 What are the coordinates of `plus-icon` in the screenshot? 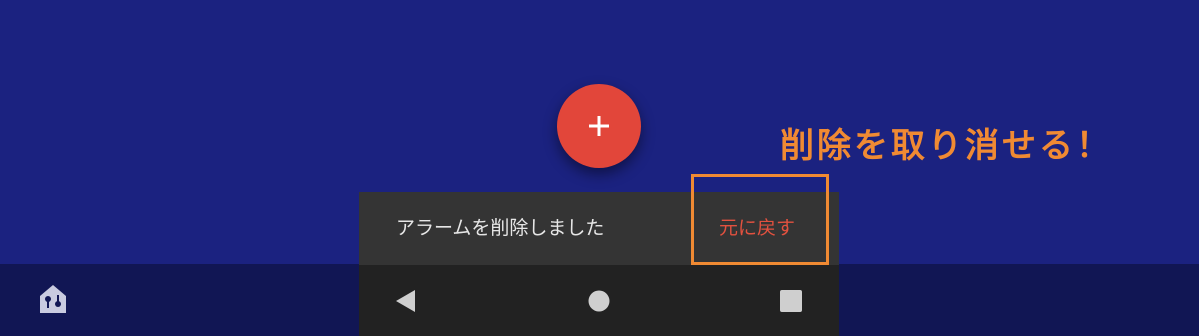 It's located at (599, 126).